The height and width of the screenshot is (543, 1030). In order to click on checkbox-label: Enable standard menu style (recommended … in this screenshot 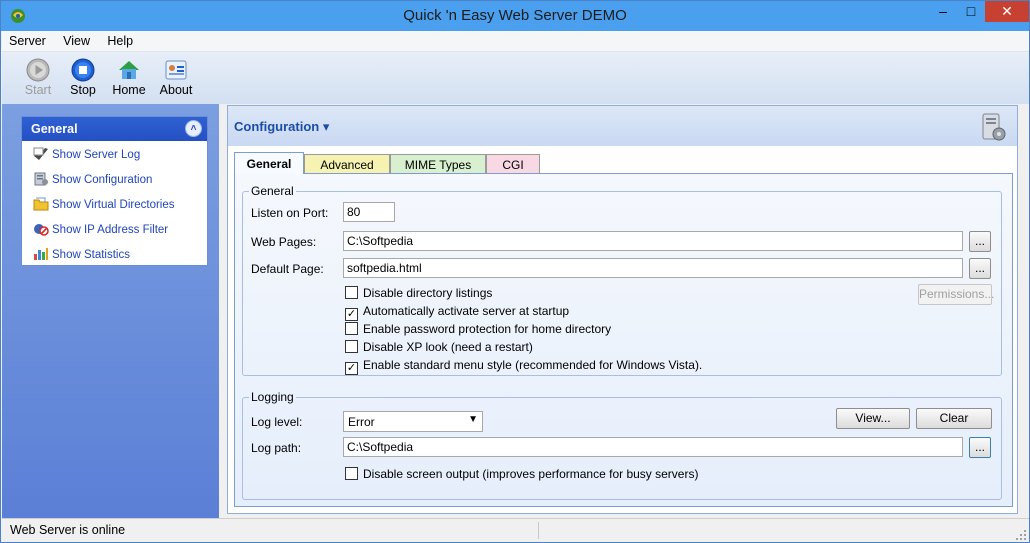, I will do `click(533, 365)`.